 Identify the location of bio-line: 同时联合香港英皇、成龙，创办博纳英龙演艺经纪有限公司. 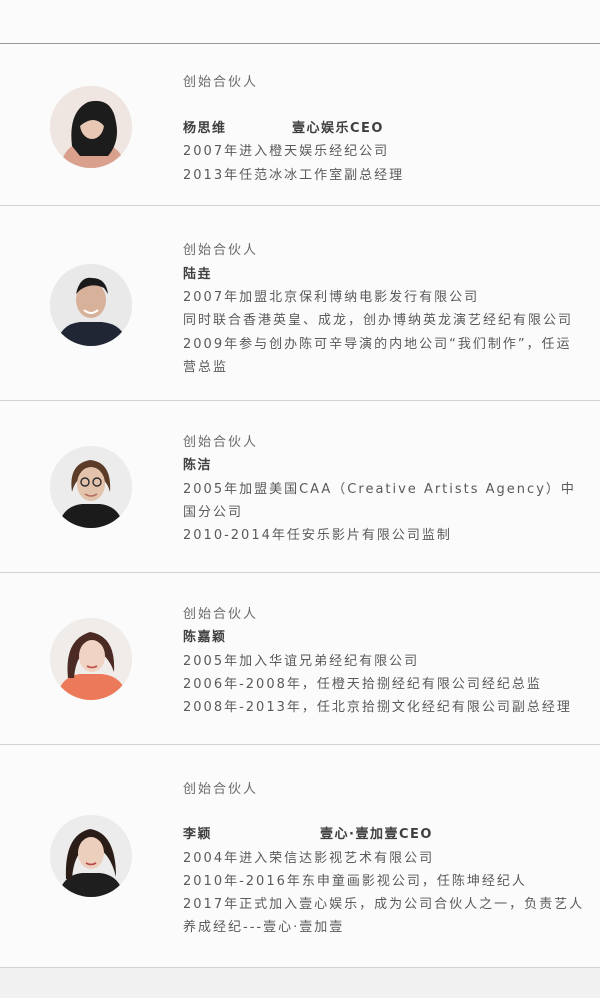
(378, 320).